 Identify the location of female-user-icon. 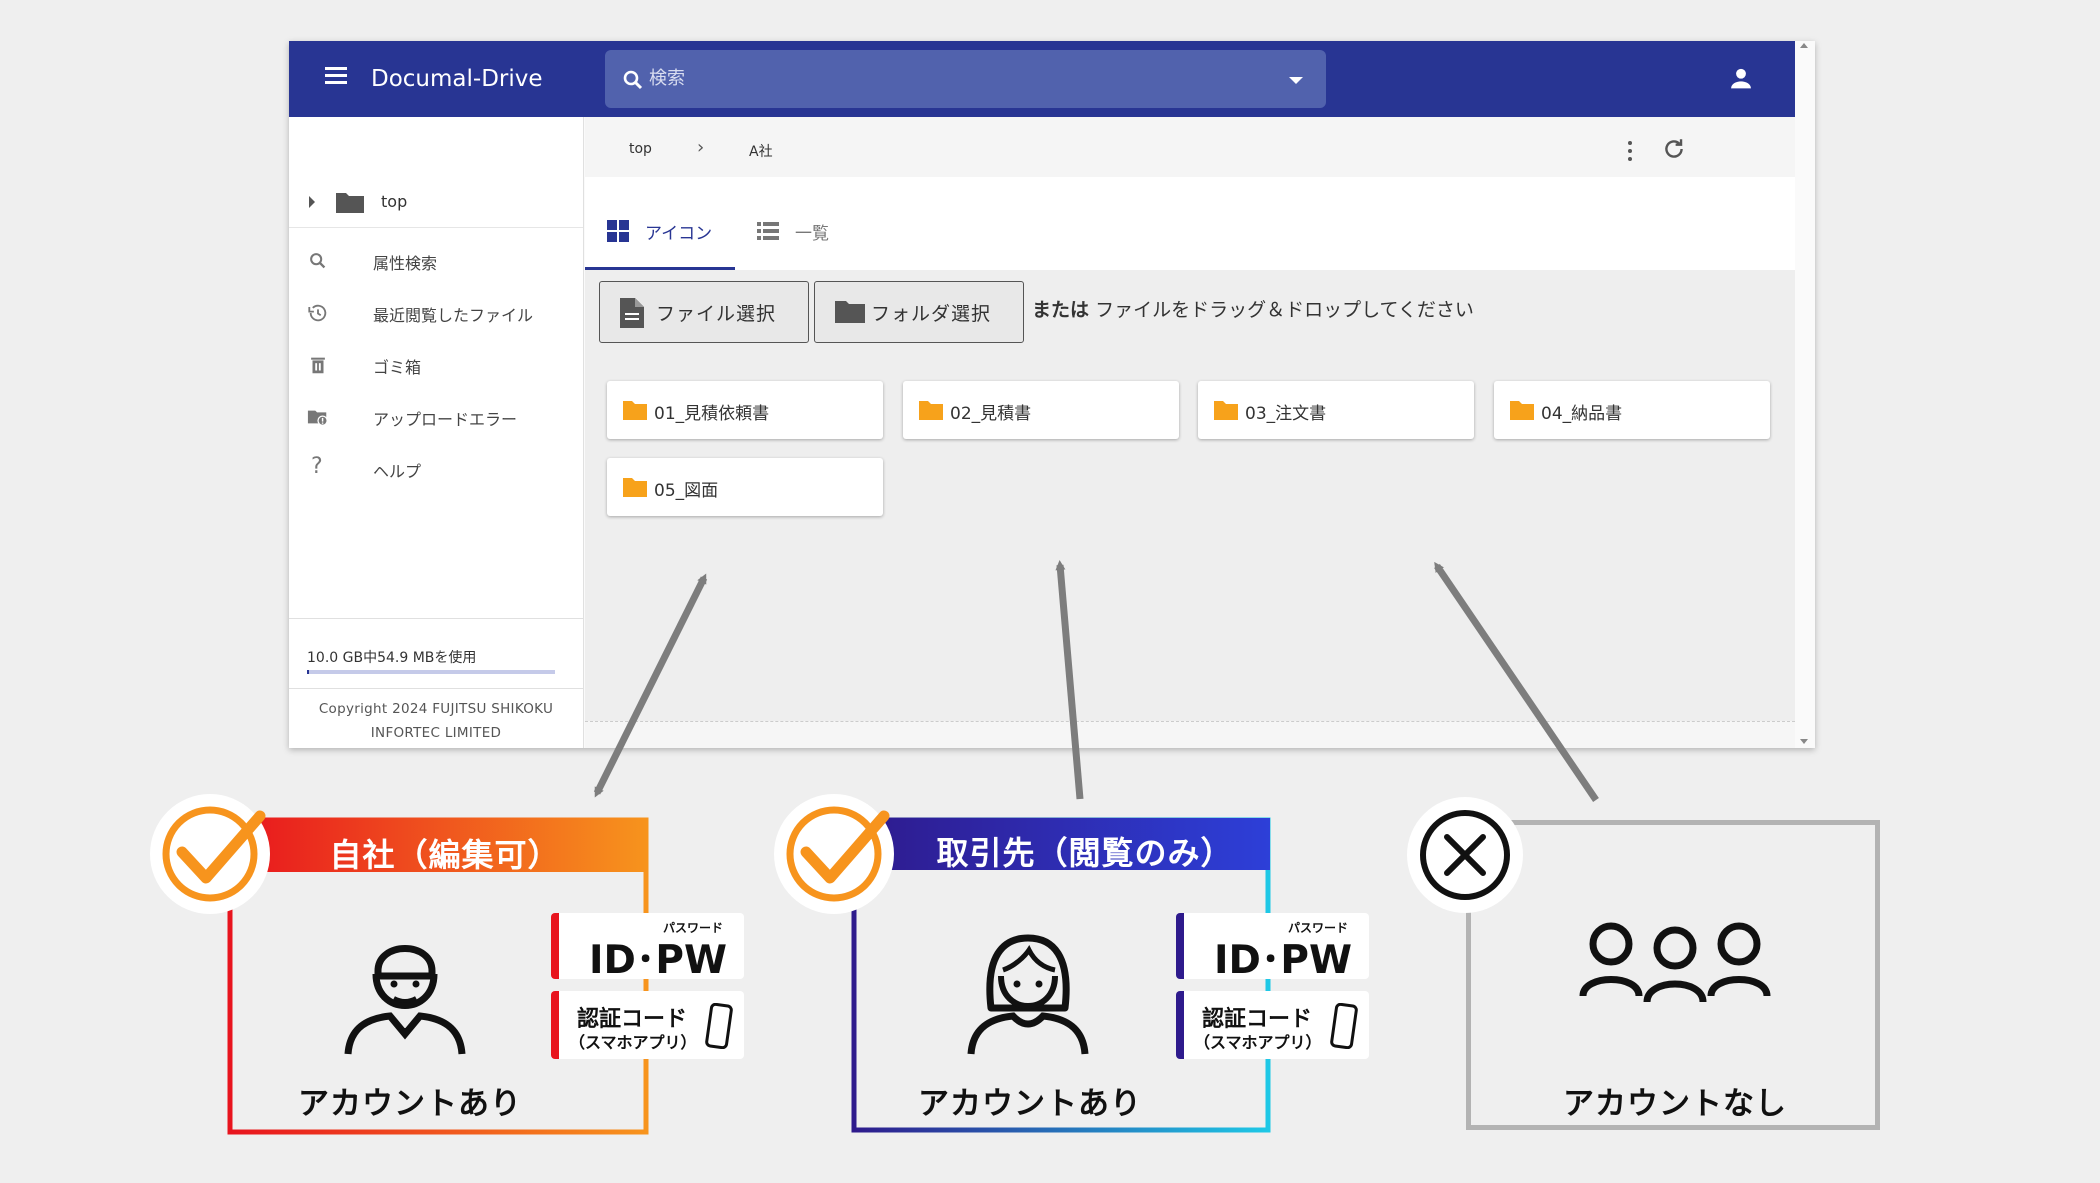
(1028, 994).